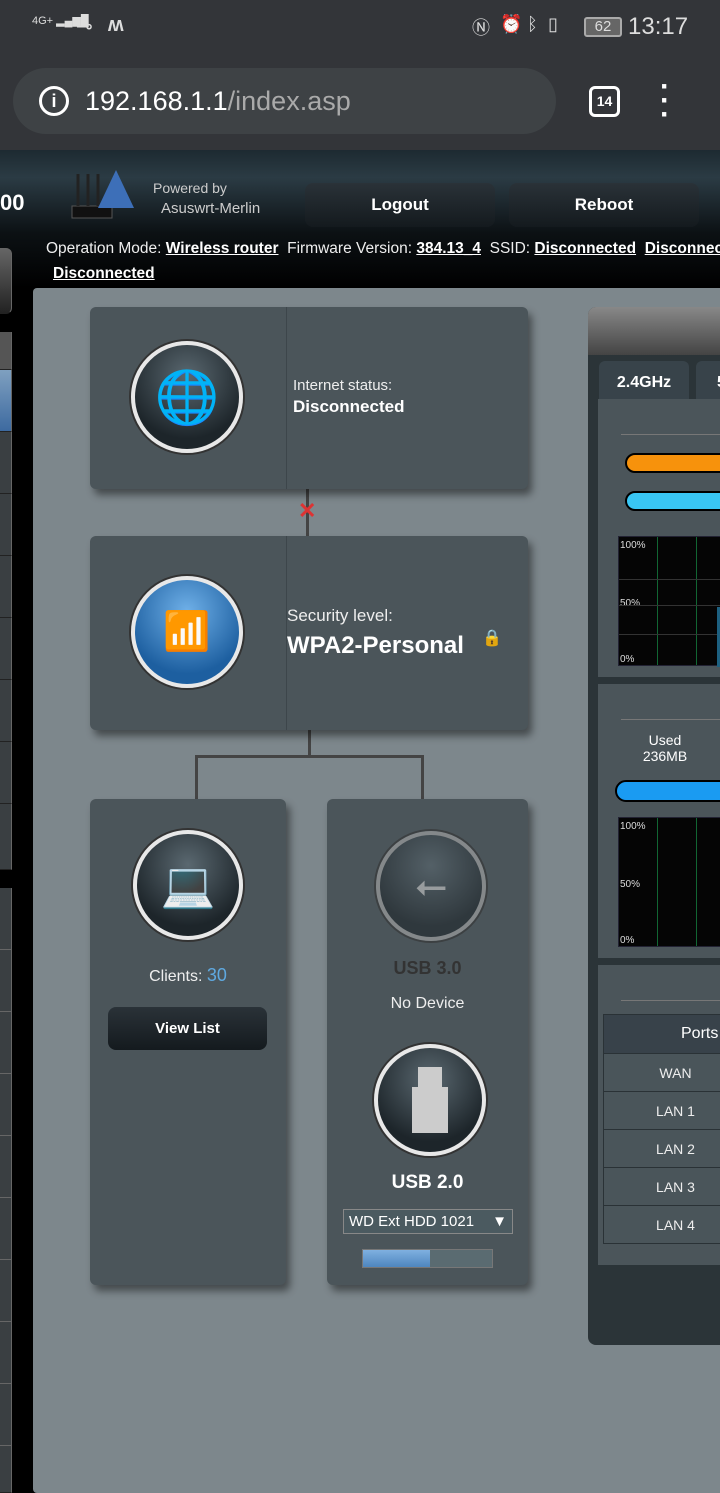 This screenshot has width=720, height=1493. I want to click on status-bar: 4G+ ▂▄▆█ ⊸ ʍ Ⓝ ⏰ ᛒ ▯ 62 13:17, so click(360, 28).